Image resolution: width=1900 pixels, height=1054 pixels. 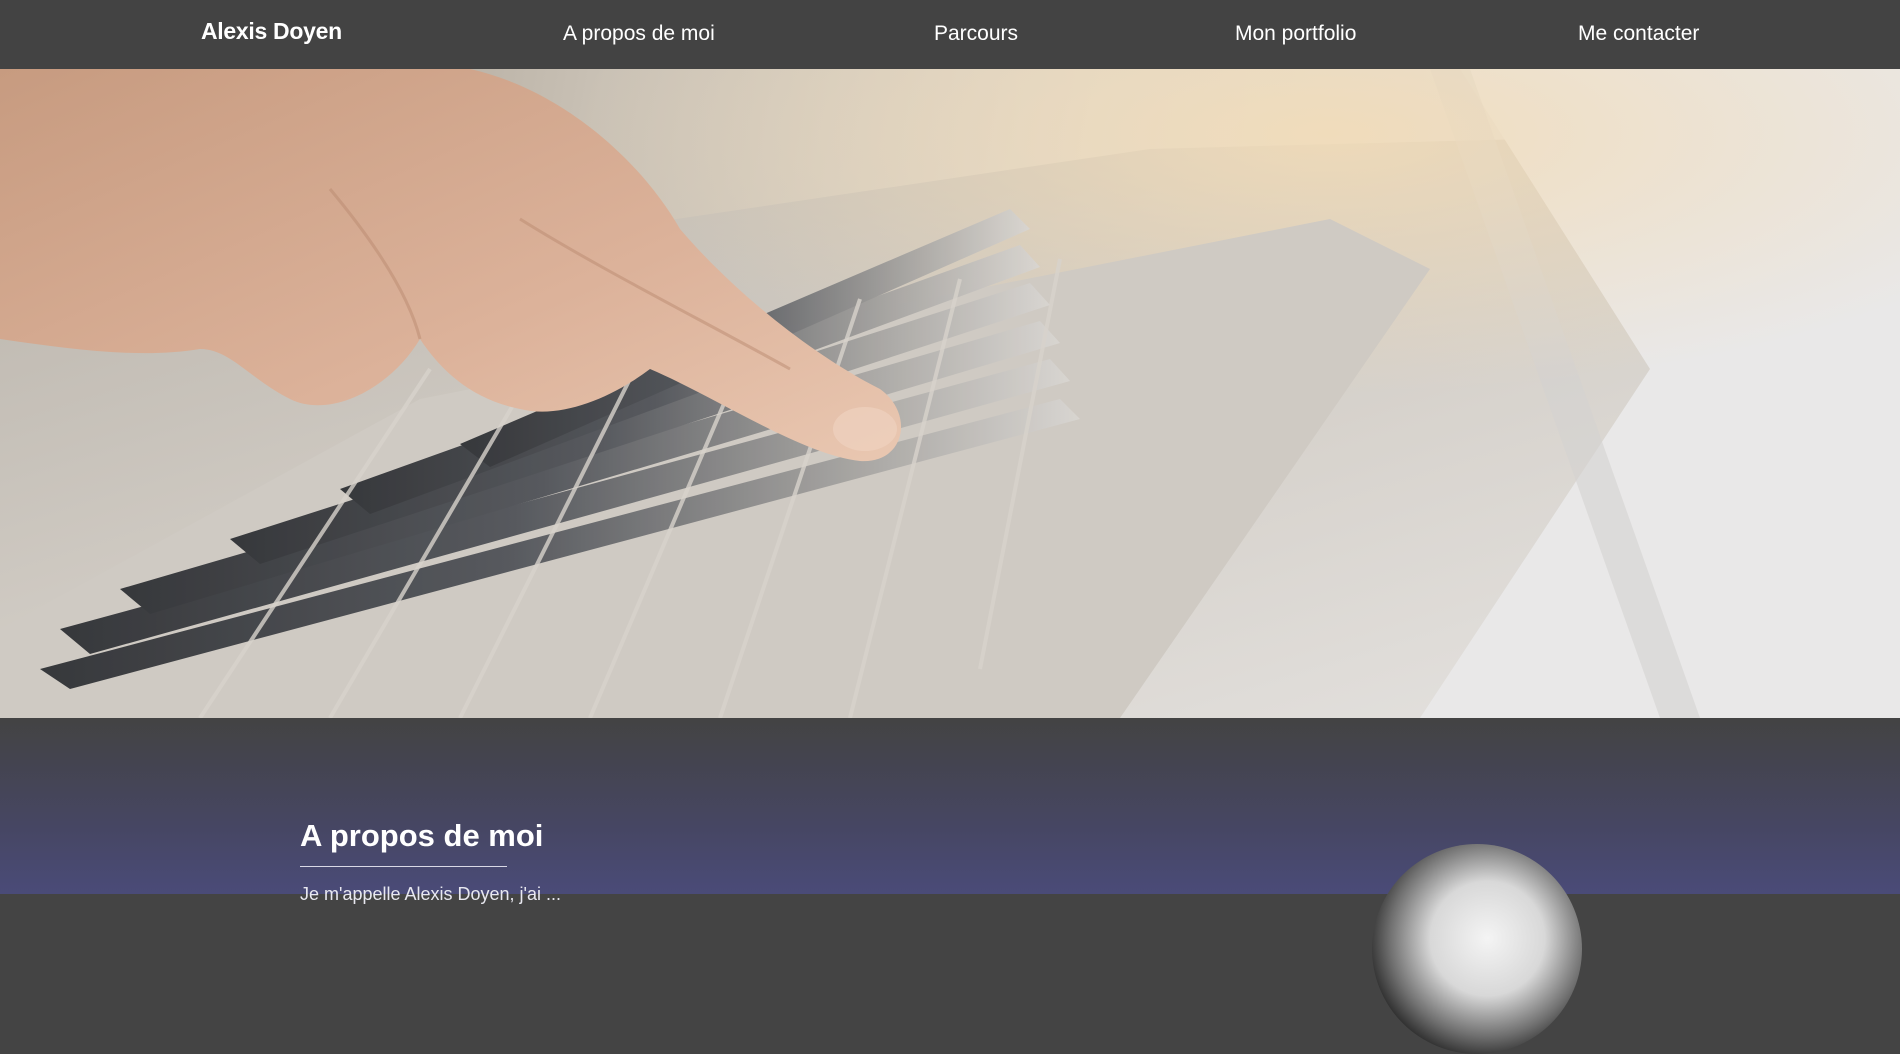 What do you see at coordinates (1638, 34) in the screenshot?
I see `nav-link-contact: Me contacter` at bounding box center [1638, 34].